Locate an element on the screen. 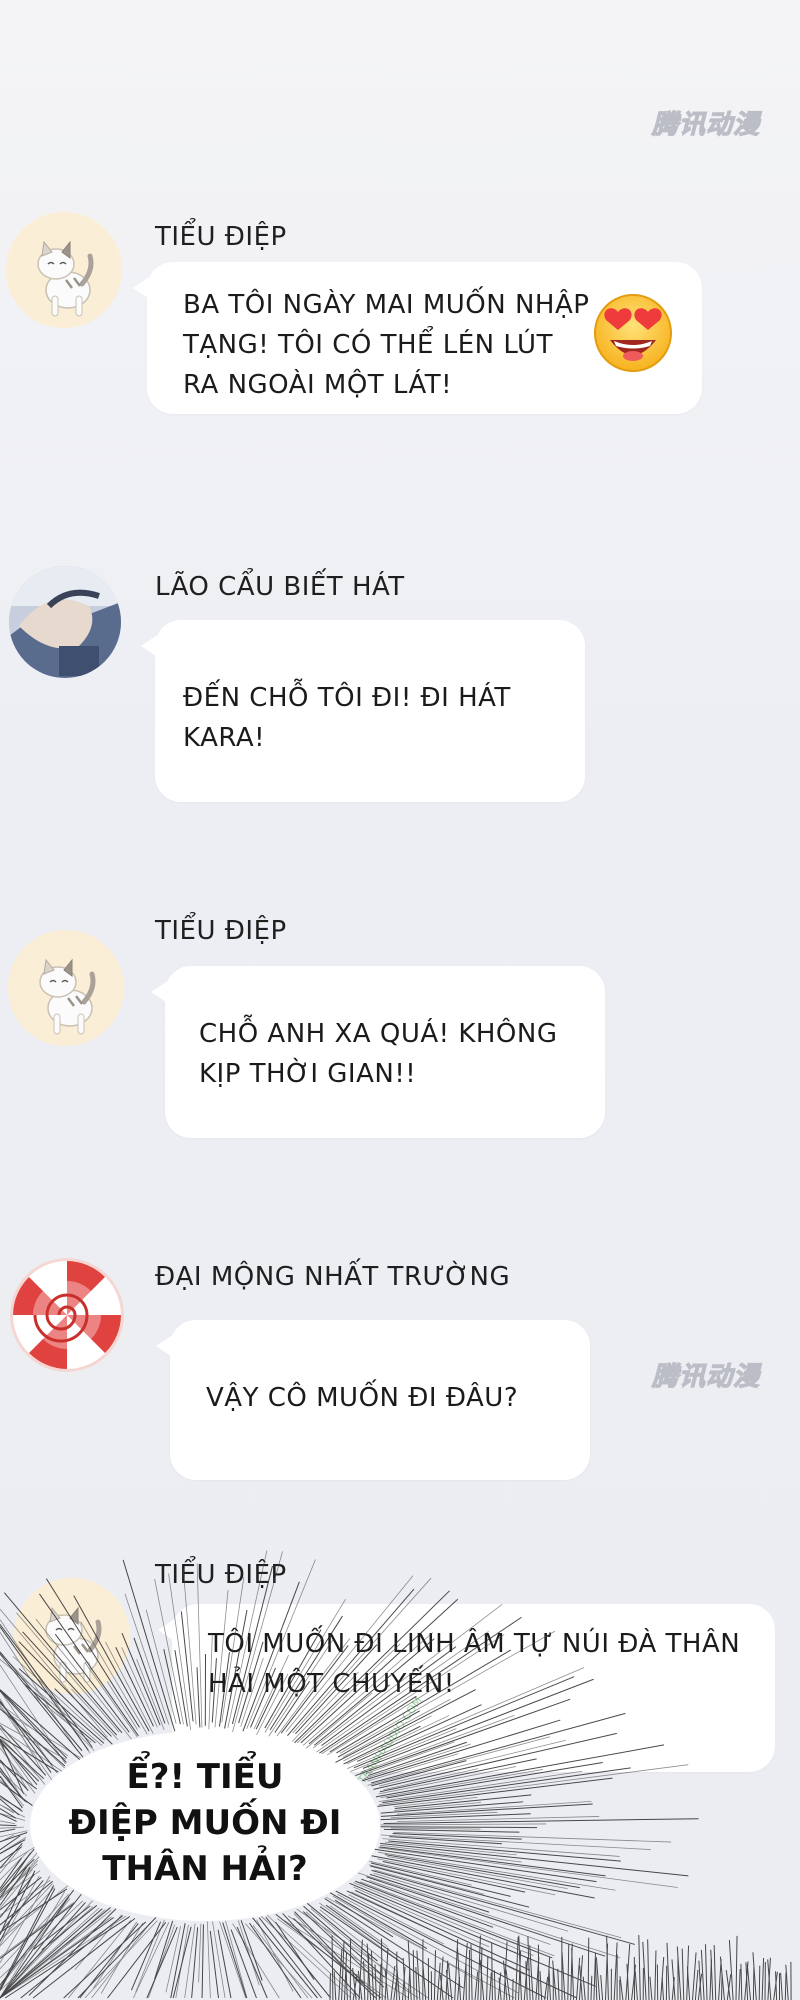 The width and height of the screenshot is (800, 2000). photo-avatar is located at coordinates (65, 622).